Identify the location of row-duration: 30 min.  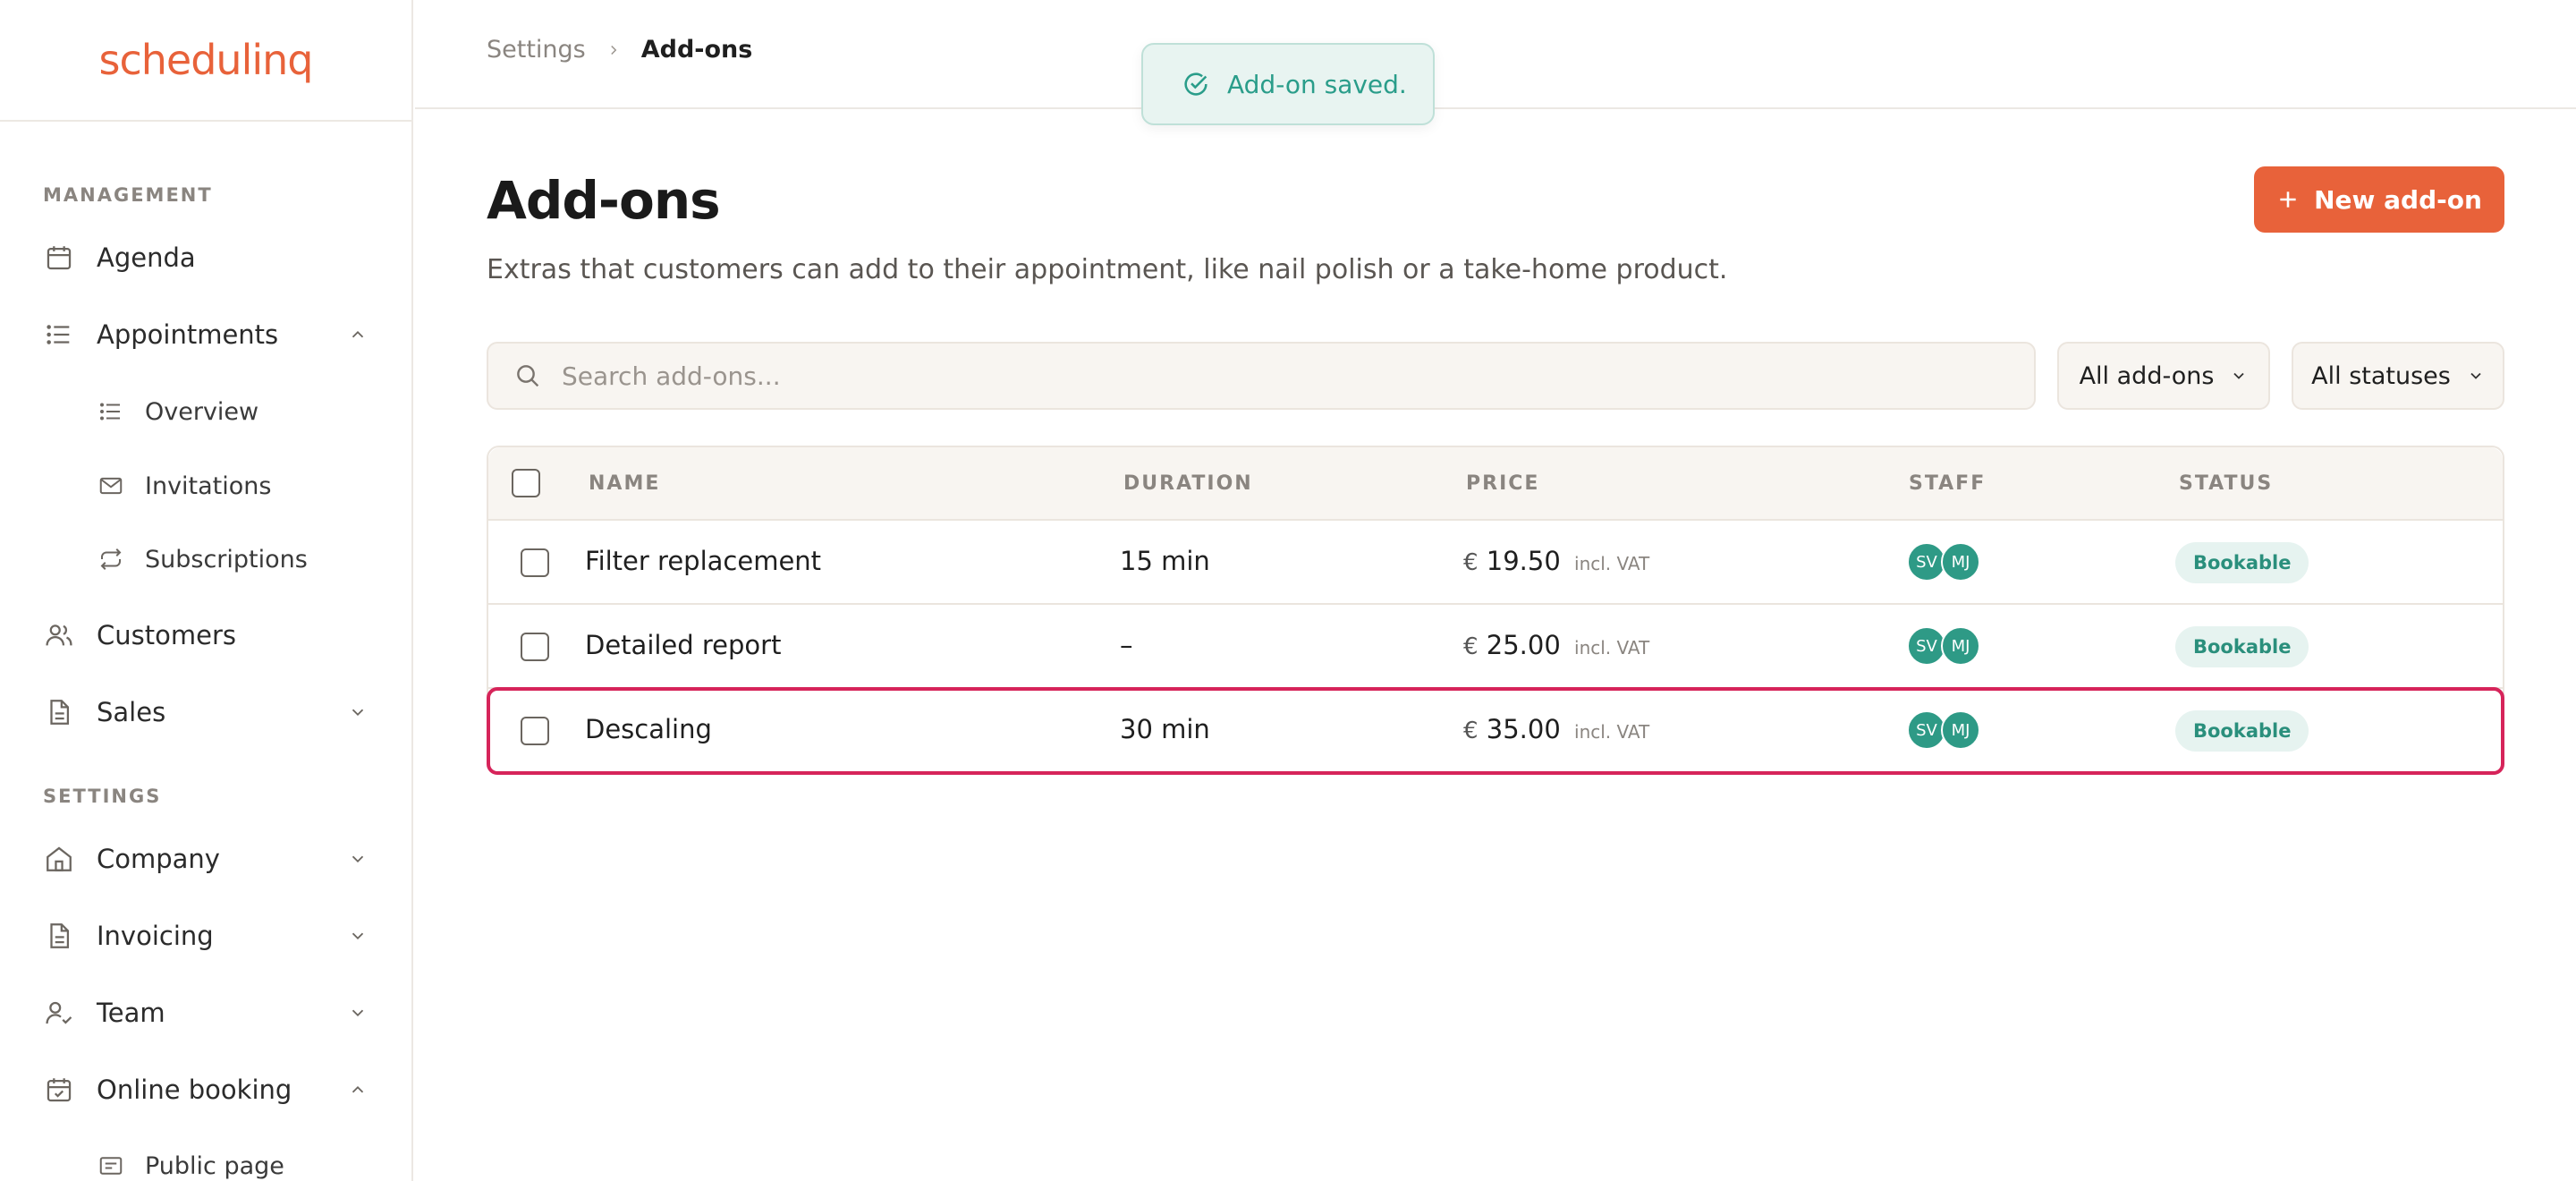
(1165, 729).